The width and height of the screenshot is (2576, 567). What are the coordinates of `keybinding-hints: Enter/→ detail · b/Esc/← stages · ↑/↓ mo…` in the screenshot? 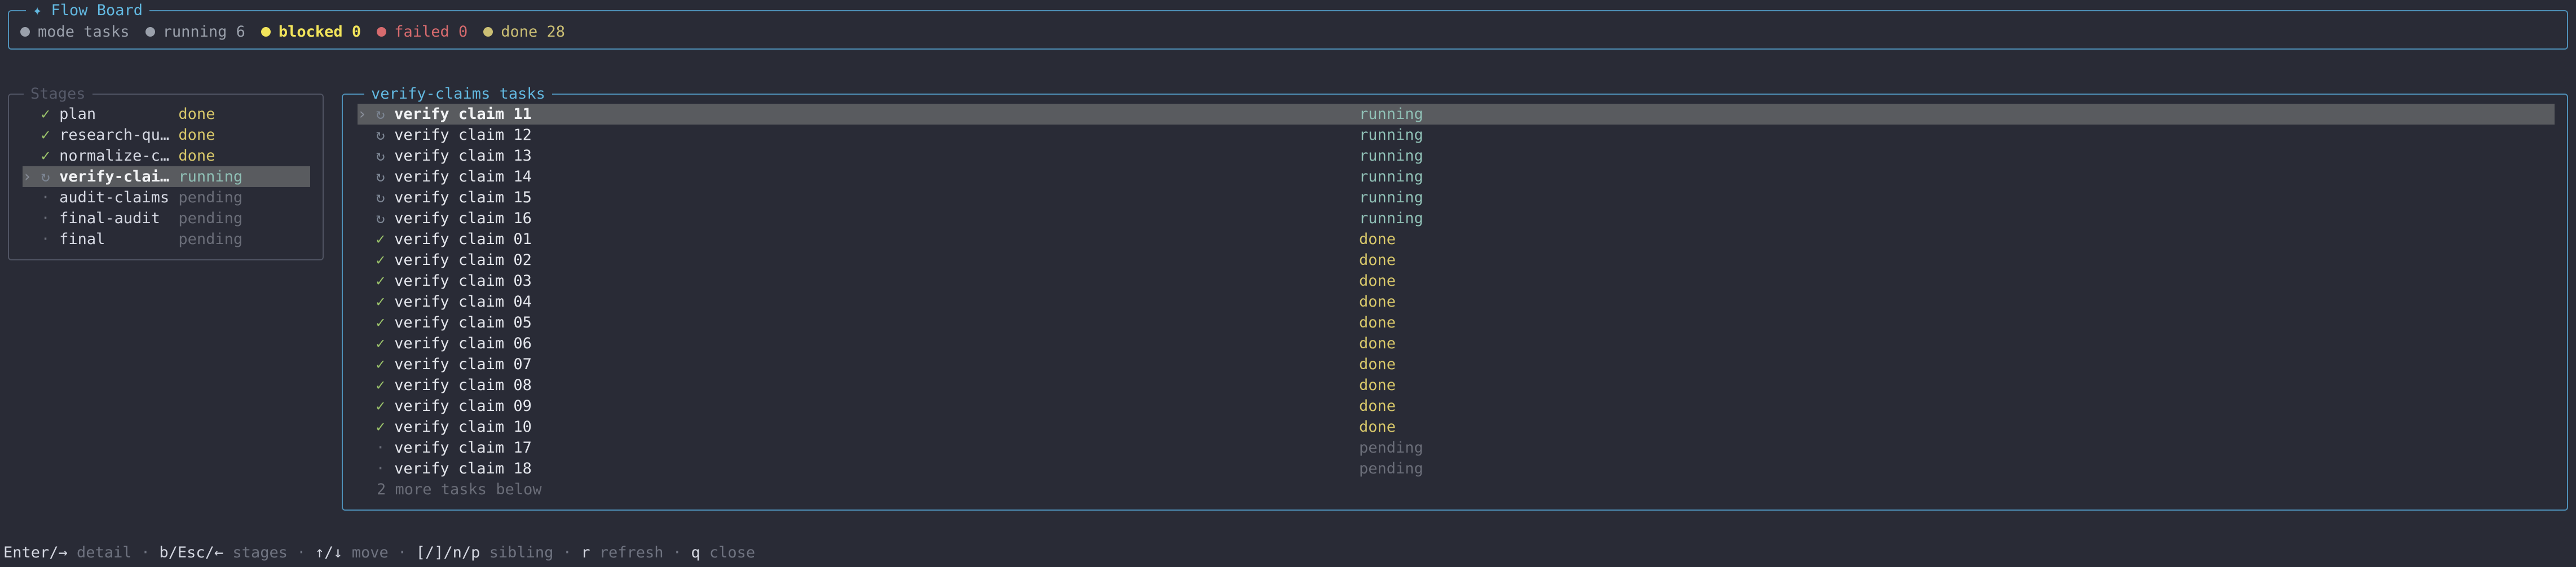 It's located at (379, 552).